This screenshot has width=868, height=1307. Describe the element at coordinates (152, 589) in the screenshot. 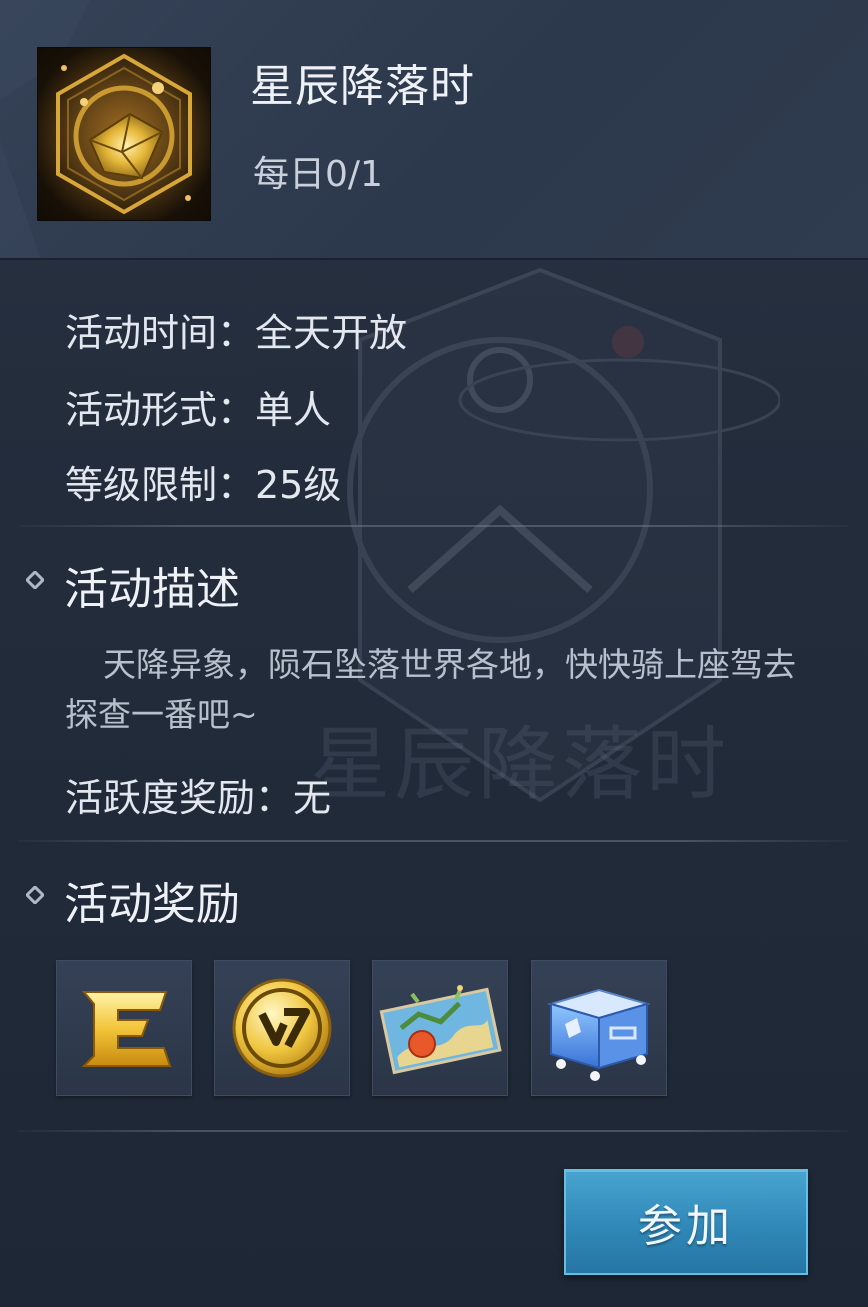

I see `description-section-title: 活动描述` at that location.